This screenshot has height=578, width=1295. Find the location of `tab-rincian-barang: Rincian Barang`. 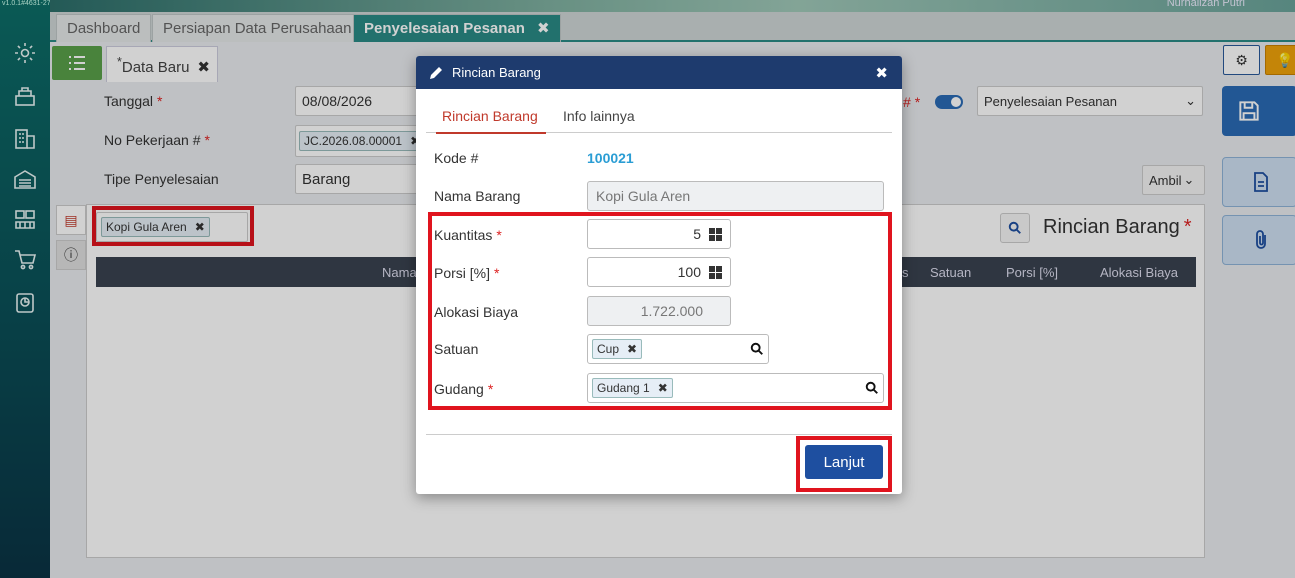

tab-rincian-barang: Rincian Barang is located at coordinates (491, 121).